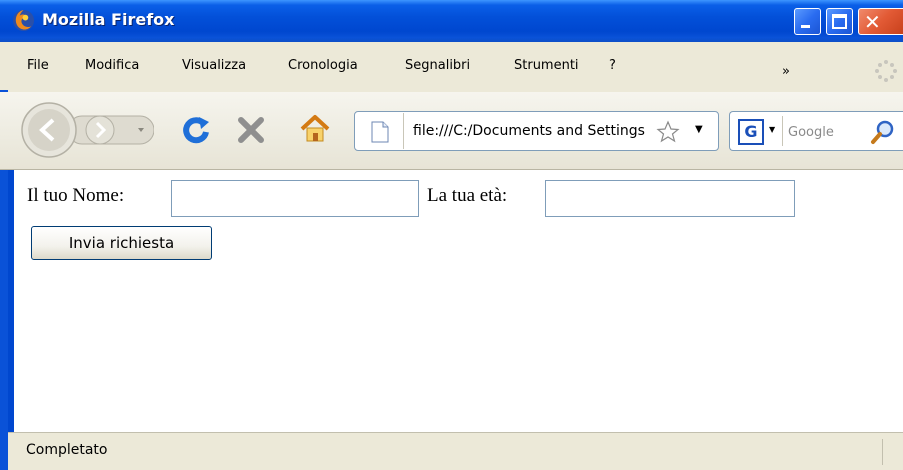  What do you see at coordinates (108, 19) in the screenshot?
I see `window-title: Mozilla Firefox` at bounding box center [108, 19].